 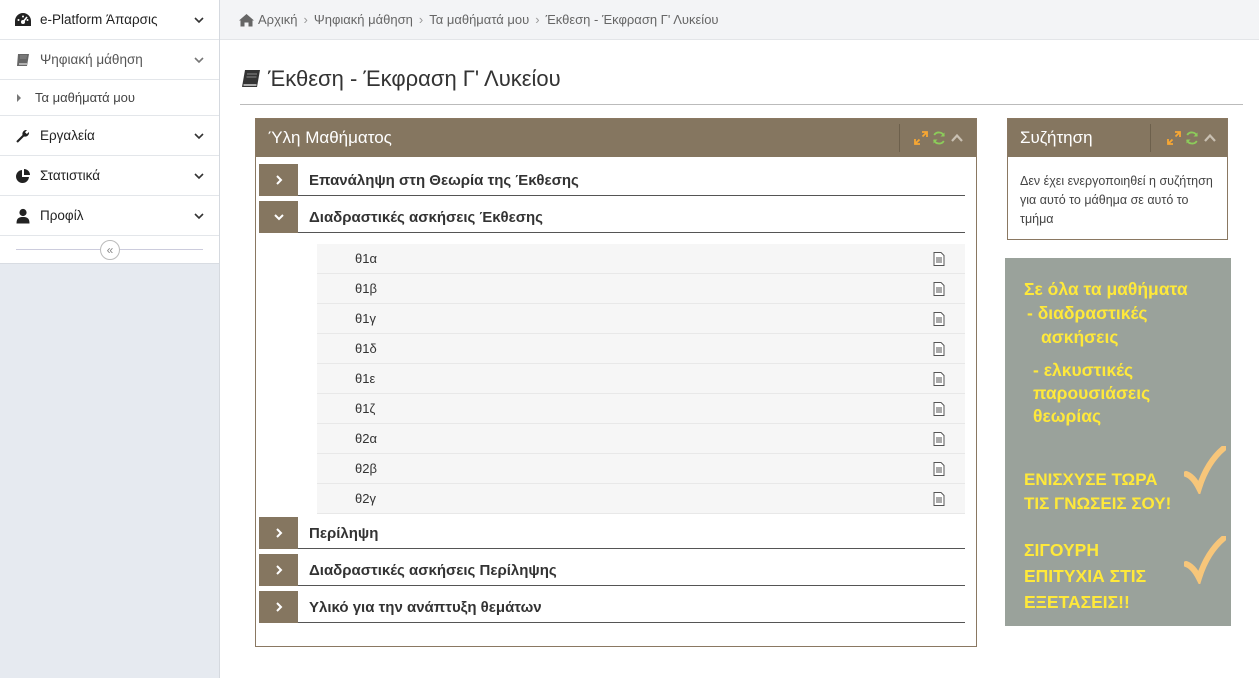 What do you see at coordinates (631, 180) in the screenshot?
I see `section-title: Επανάληψη στη Θεωρία της Έκθεσης` at bounding box center [631, 180].